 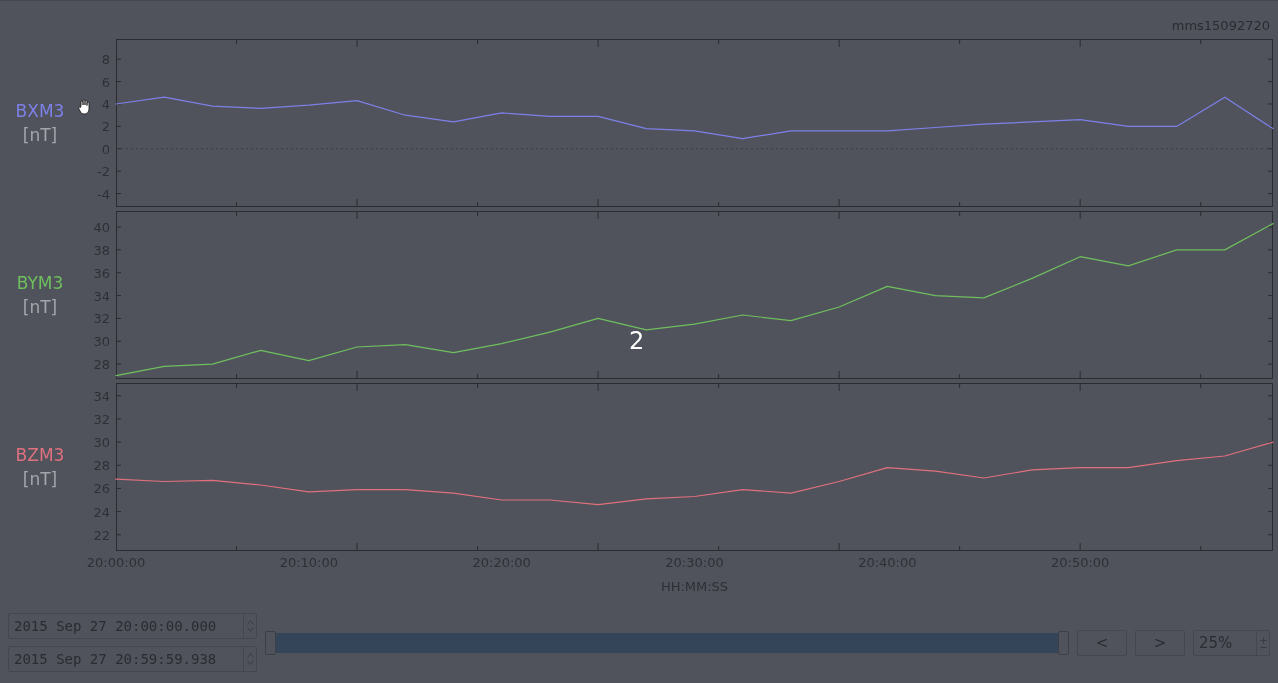 What do you see at coordinates (40, 111) in the screenshot?
I see `channel-name: BXM3` at bounding box center [40, 111].